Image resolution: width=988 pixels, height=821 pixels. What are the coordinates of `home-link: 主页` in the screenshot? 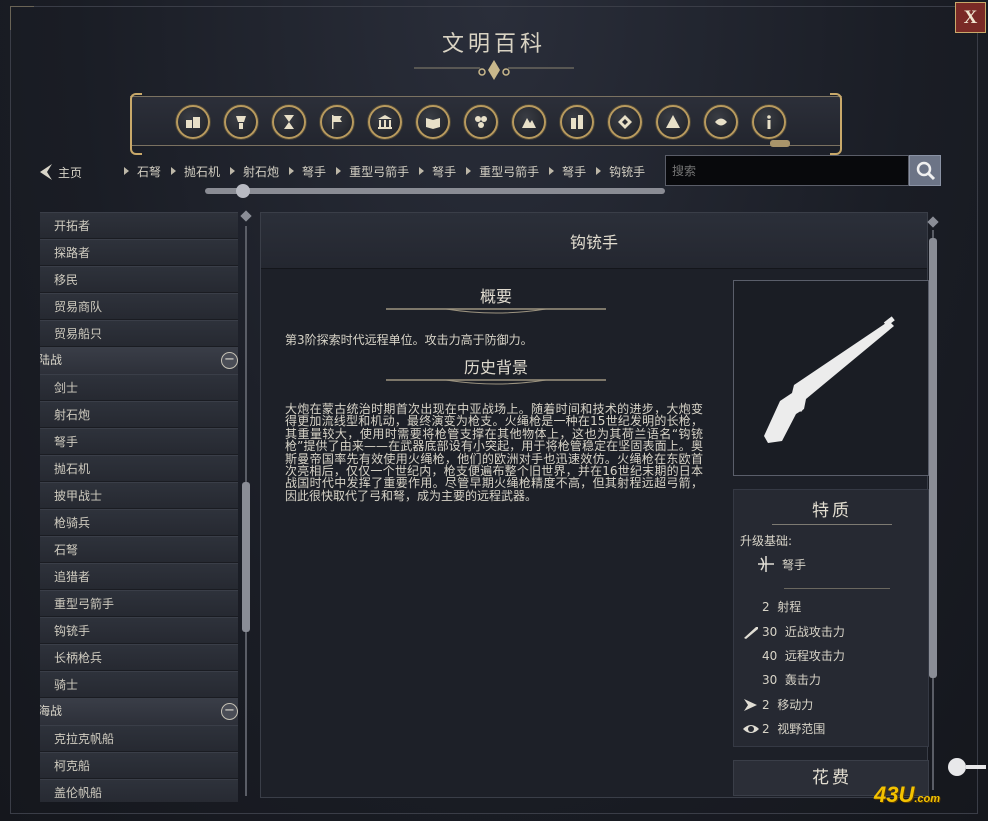 It's located at (60, 172).